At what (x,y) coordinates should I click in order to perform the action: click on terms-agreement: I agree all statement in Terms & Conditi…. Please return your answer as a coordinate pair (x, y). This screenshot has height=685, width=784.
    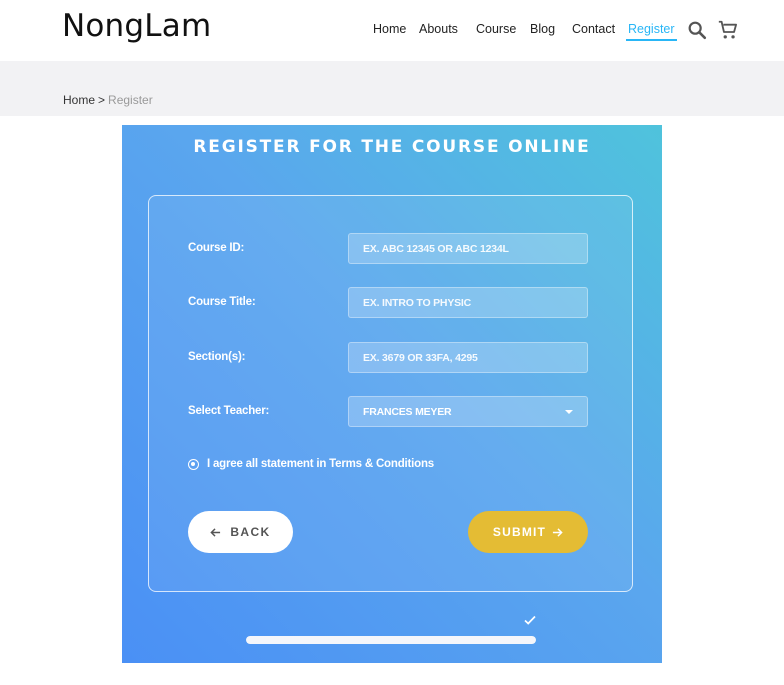
    Looking at the image, I should click on (311, 464).